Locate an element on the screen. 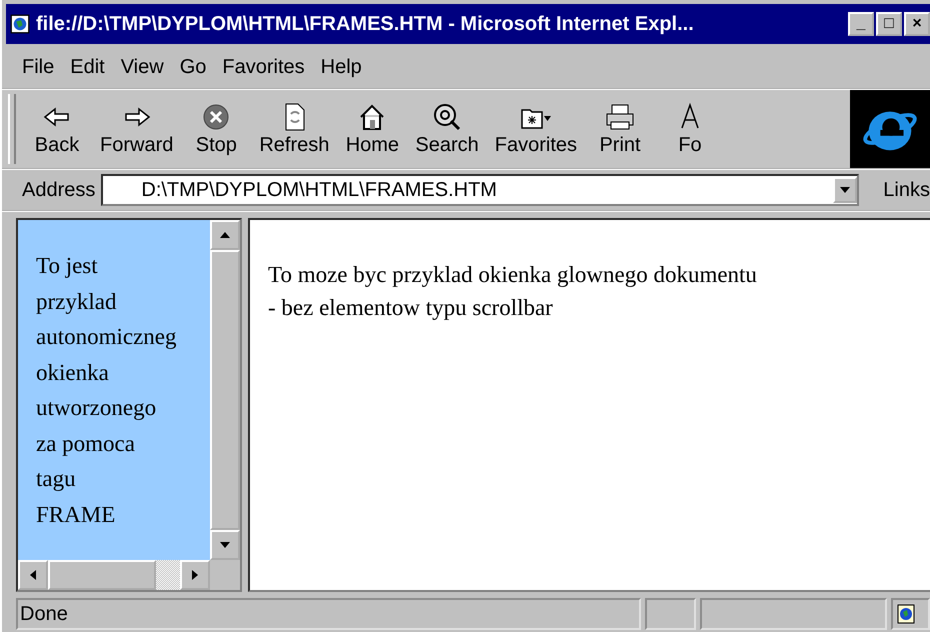 The image size is (930, 632). toolbar-button: Search is located at coordinates (447, 129).